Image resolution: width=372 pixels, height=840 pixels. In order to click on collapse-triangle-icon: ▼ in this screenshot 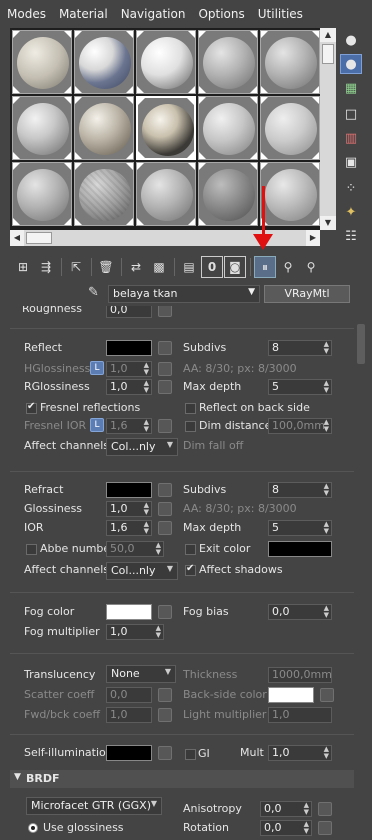, I will do `click(17, 777)`.